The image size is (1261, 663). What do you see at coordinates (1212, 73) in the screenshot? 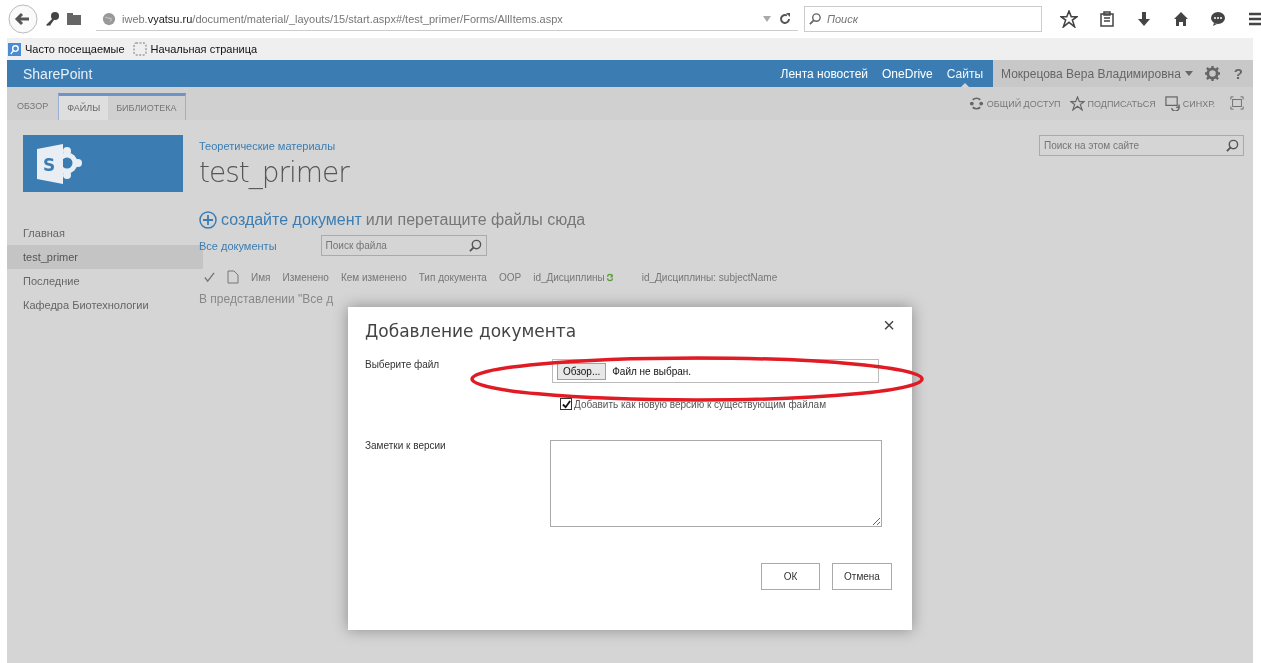
I see `settings-icon` at bounding box center [1212, 73].